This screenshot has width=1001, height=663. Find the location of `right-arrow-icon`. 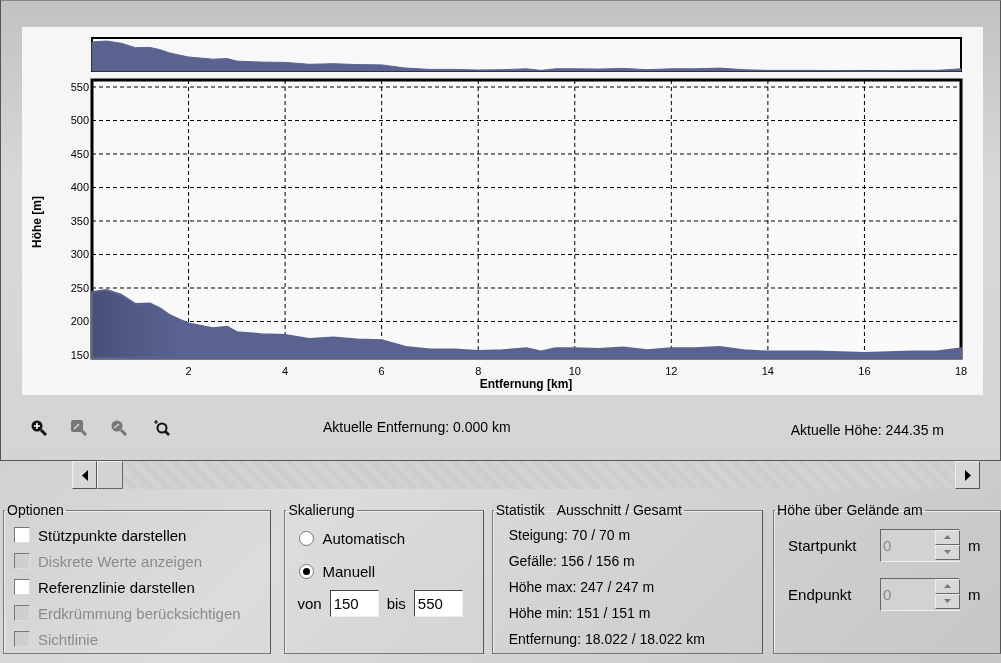

right-arrow-icon is located at coordinates (967, 475).